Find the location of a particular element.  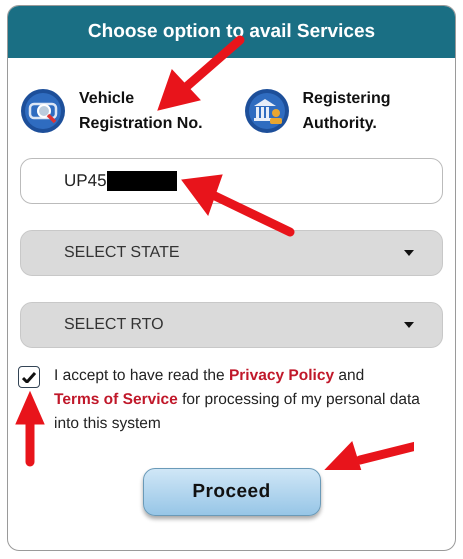

car-magnifier-icon is located at coordinates (43, 111).